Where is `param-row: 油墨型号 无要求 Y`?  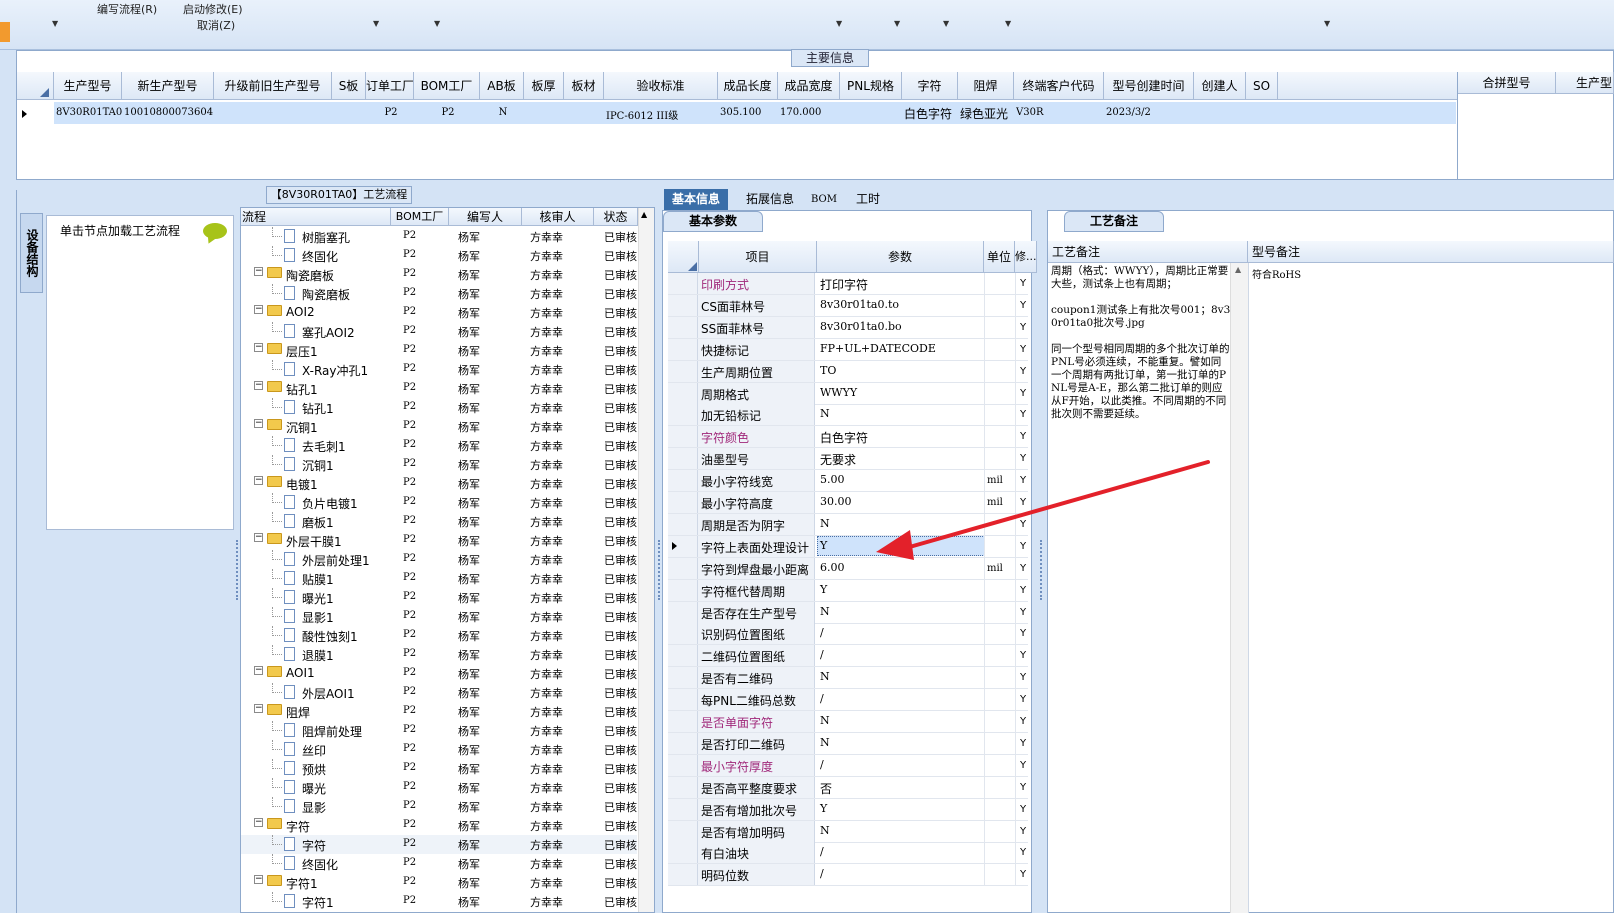 param-row: 油墨型号 无要求 Y is located at coordinates (848, 459).